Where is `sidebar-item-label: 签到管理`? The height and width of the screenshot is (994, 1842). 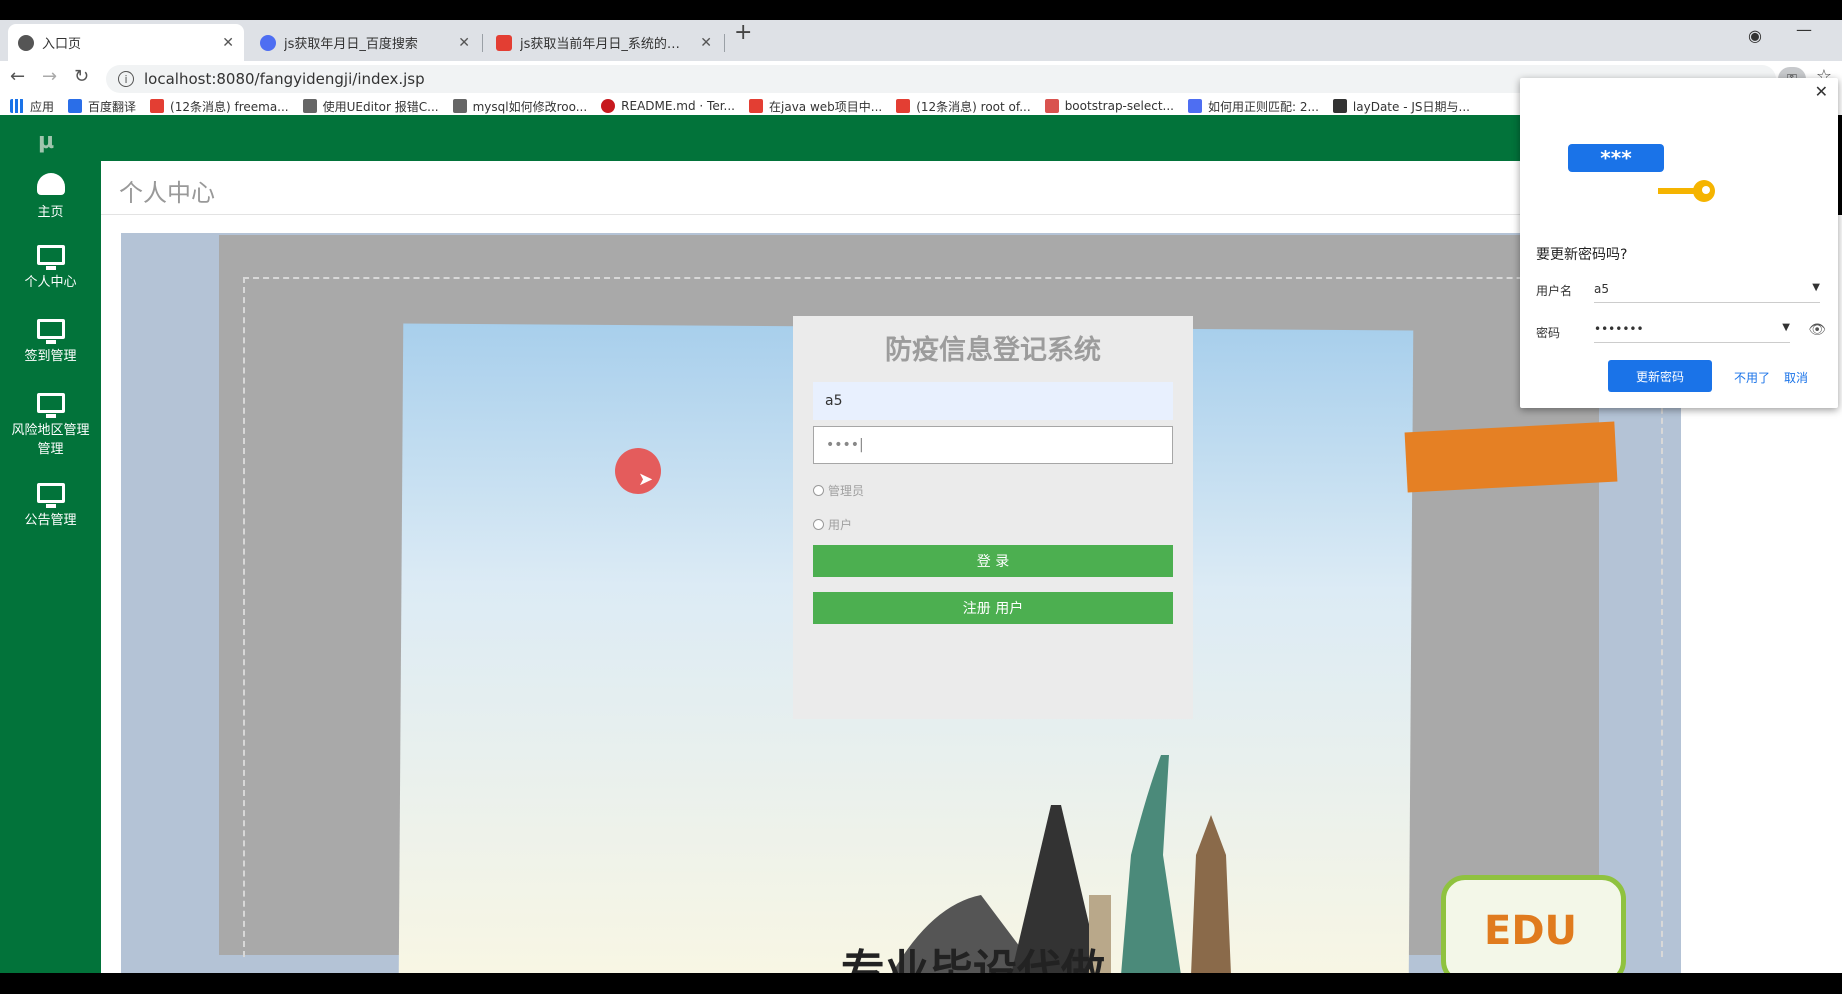
sidebar-item-label: 签到管理 is located at coordinates (50, 356).